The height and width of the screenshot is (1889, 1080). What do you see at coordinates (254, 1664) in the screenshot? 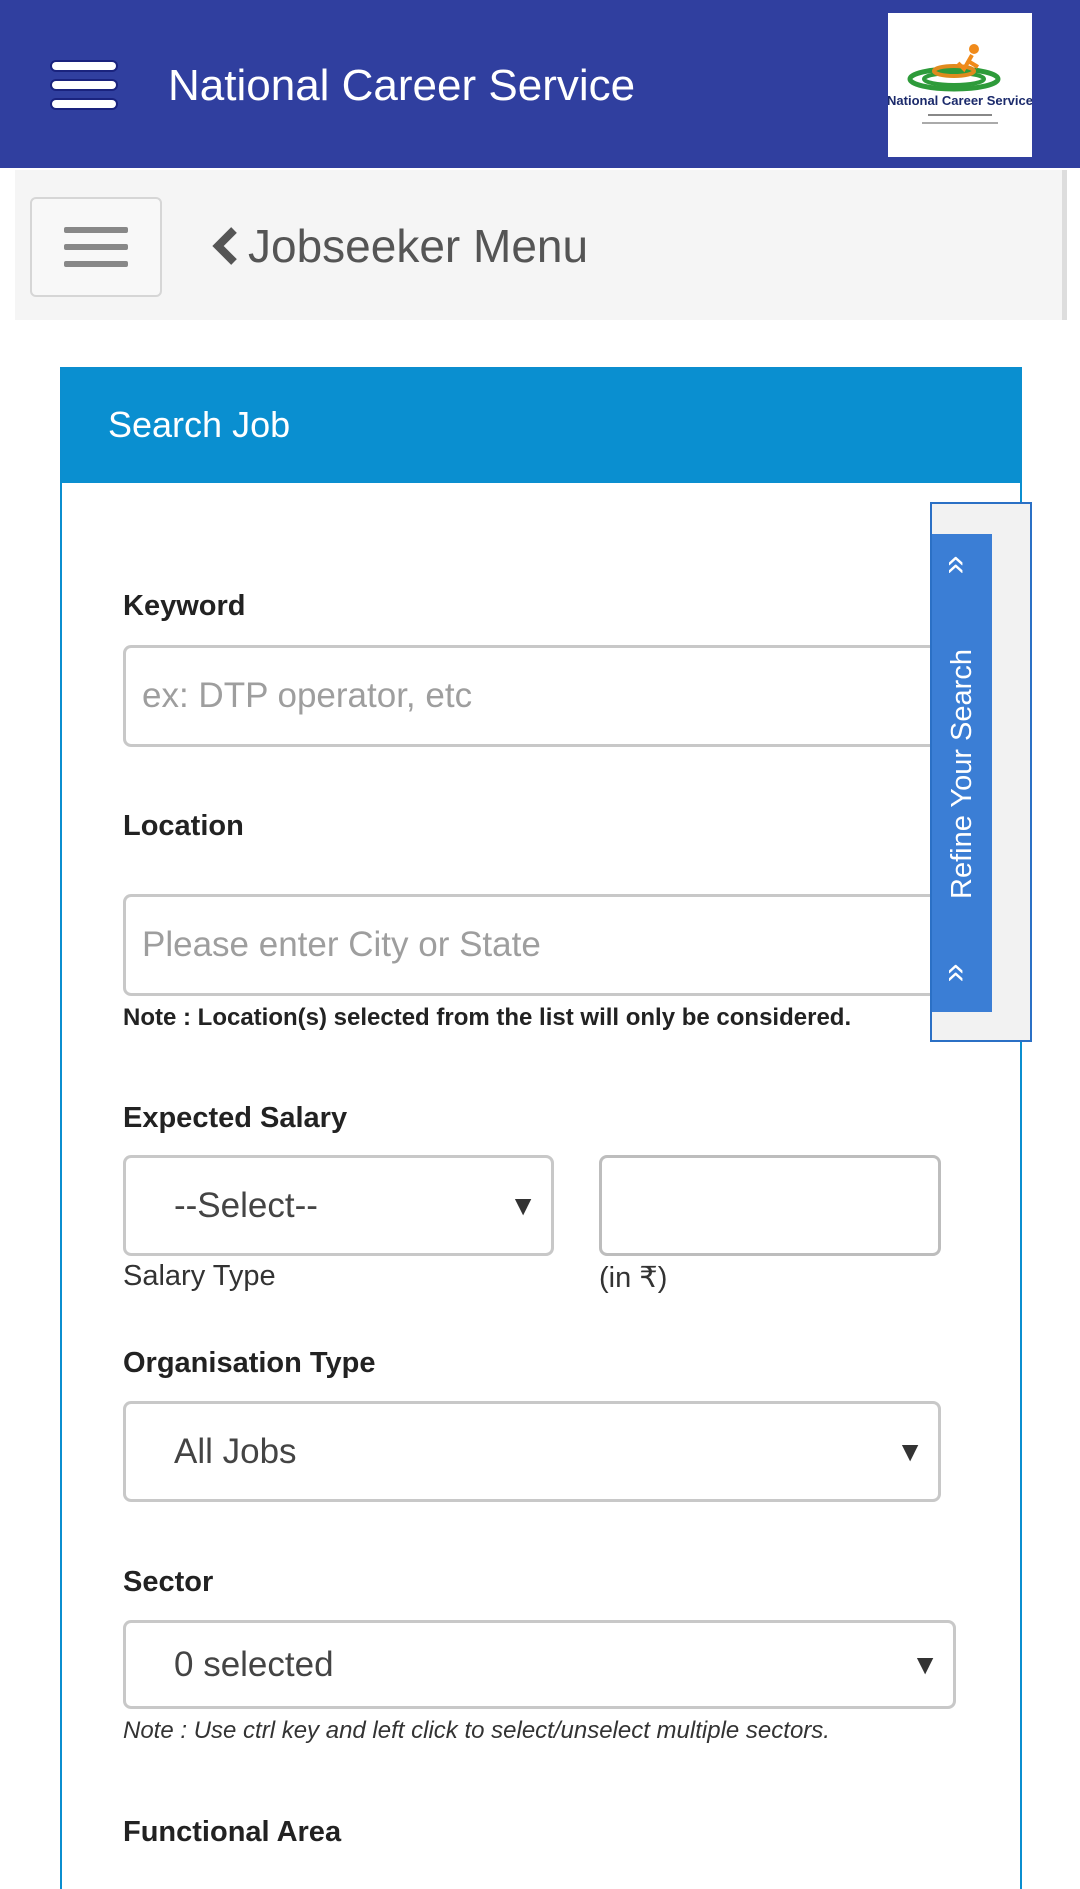
I see `sector-value: 0 selected` at bounding box center [254, 1664].